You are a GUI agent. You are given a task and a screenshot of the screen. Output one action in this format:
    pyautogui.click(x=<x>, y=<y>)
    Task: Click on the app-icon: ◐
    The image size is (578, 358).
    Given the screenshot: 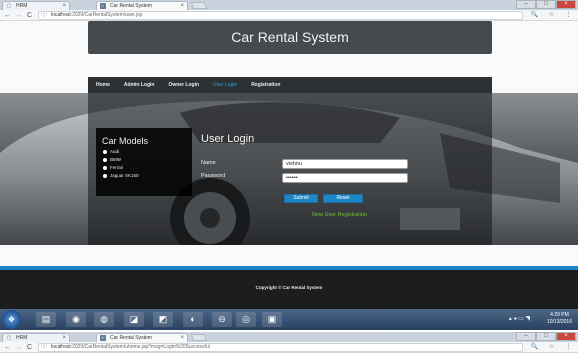 What is the action you would take?
    pyautogui.click(x=193, y=319)
    